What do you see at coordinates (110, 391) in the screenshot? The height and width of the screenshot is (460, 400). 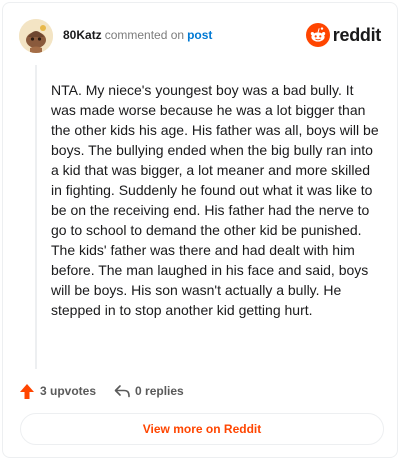 I see `comment-actions: 3 upvotes 0 replies` at bounding box center [110, 391].